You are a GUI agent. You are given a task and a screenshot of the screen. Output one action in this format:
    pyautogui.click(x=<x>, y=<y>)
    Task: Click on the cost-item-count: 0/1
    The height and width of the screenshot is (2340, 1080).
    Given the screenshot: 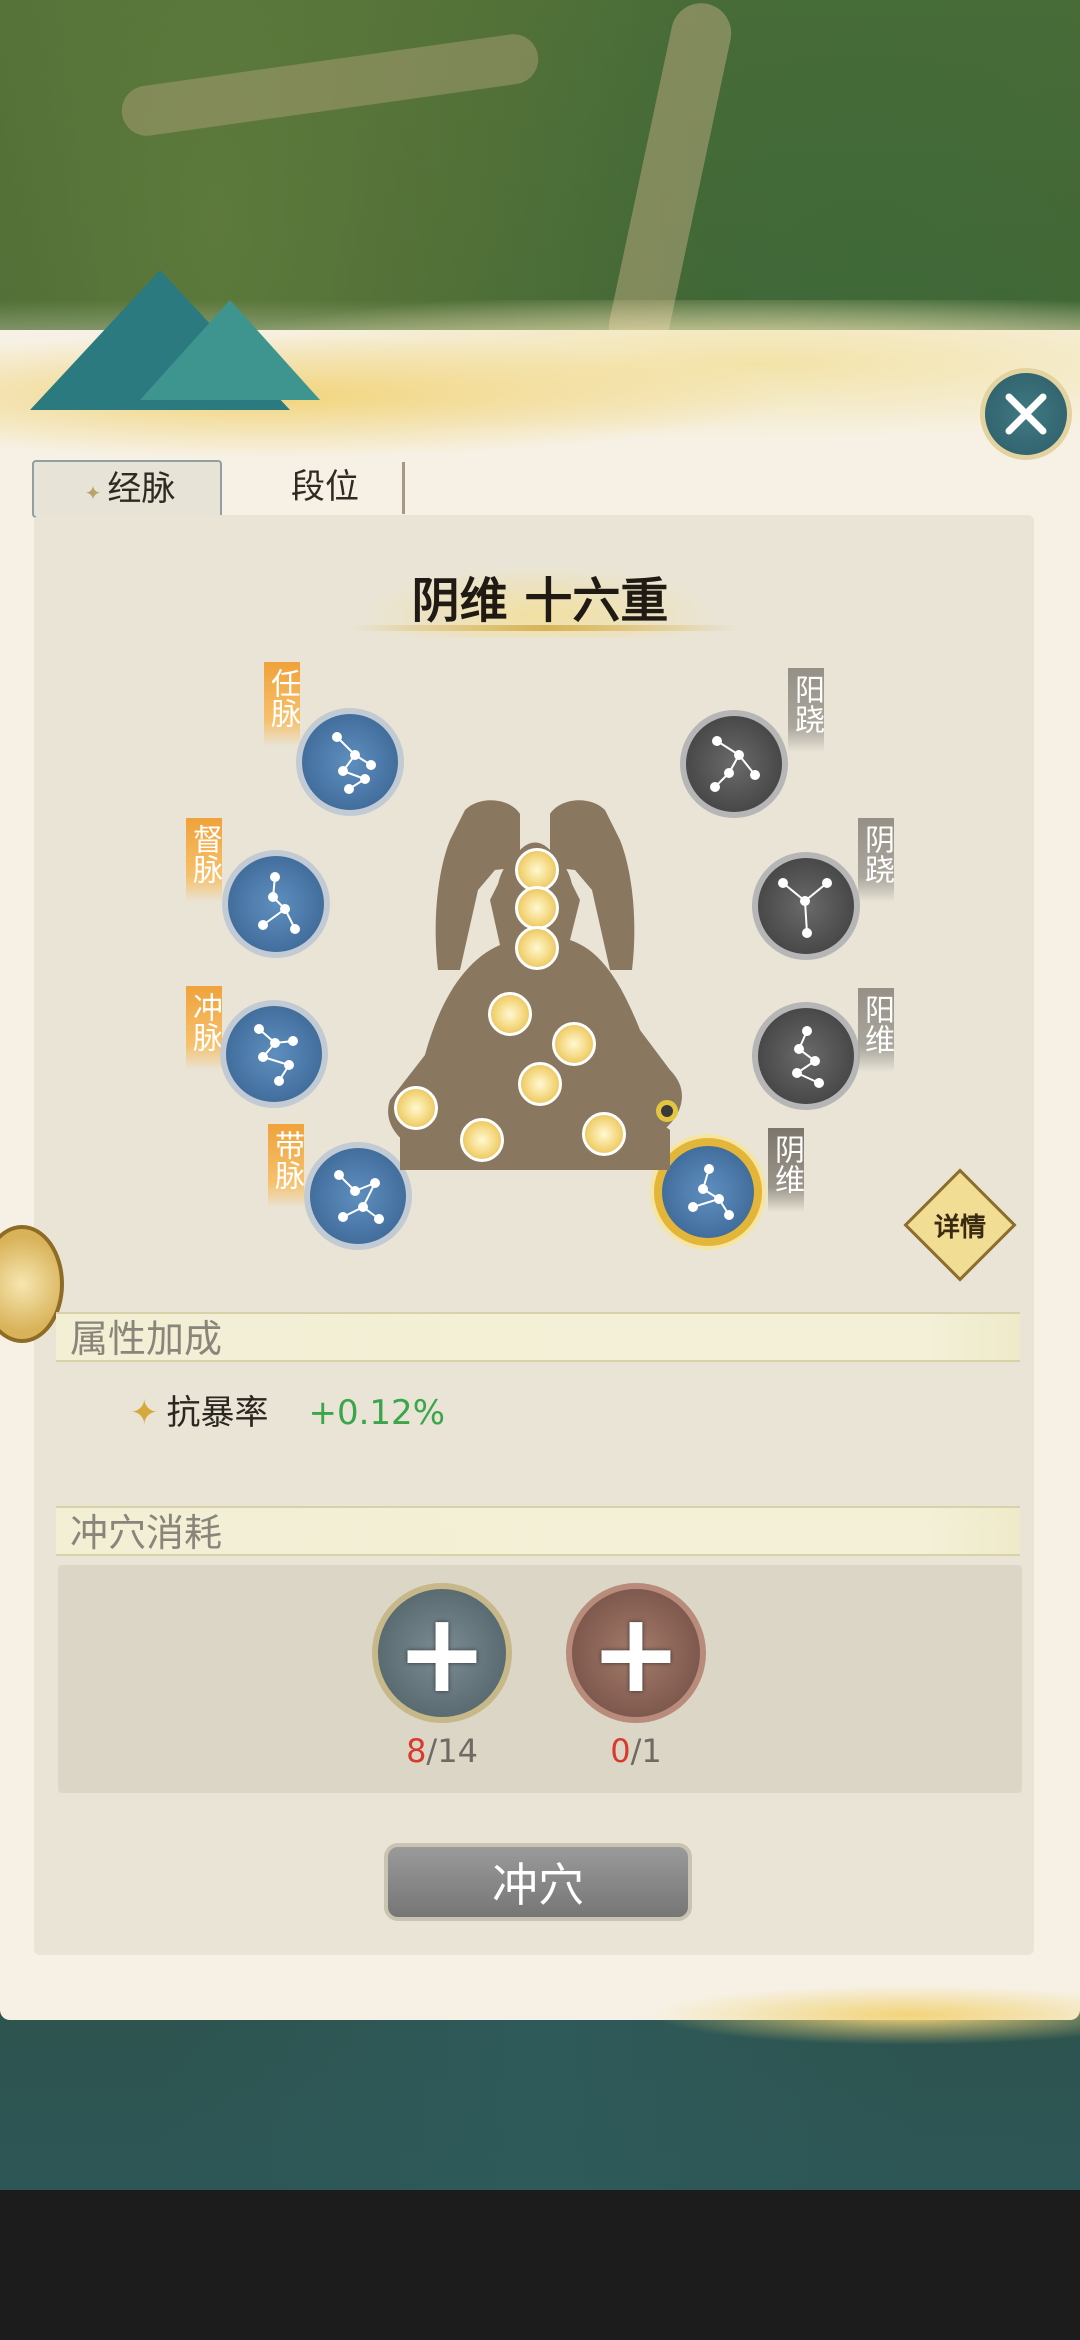 What is the action you would take?
    pyautogui.click(x=636, y=1751)
    